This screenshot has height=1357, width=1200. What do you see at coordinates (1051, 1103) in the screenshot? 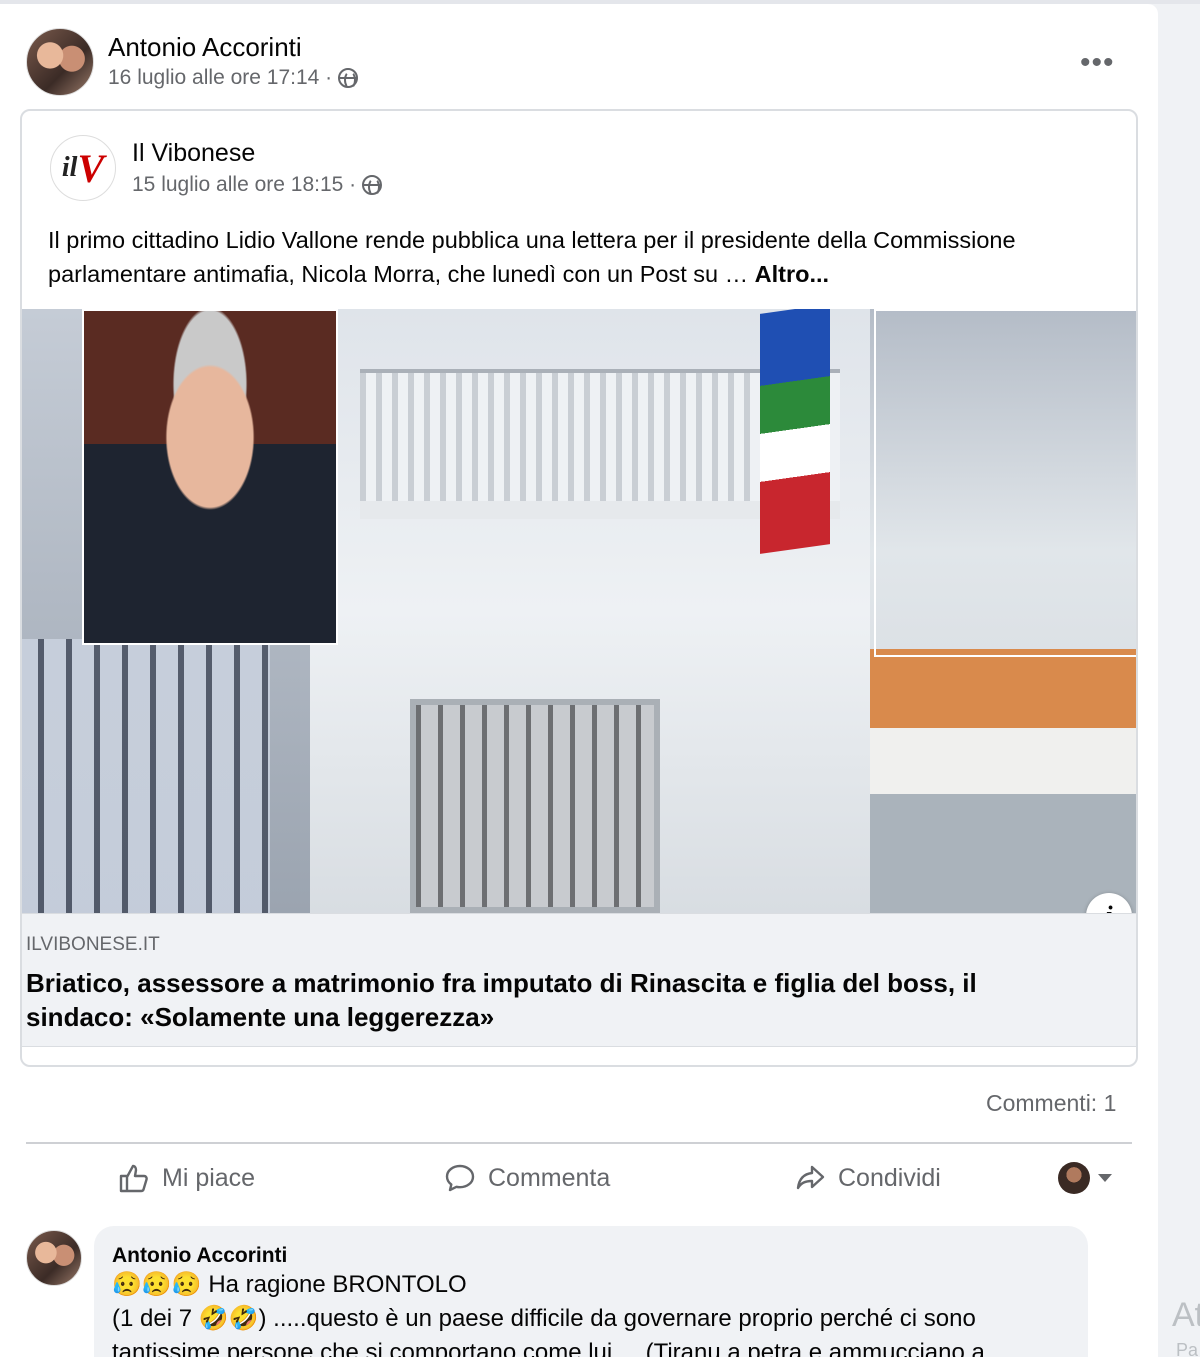
I see `comments-count: Commenti: 1` at bounding box center [1051, 1103].